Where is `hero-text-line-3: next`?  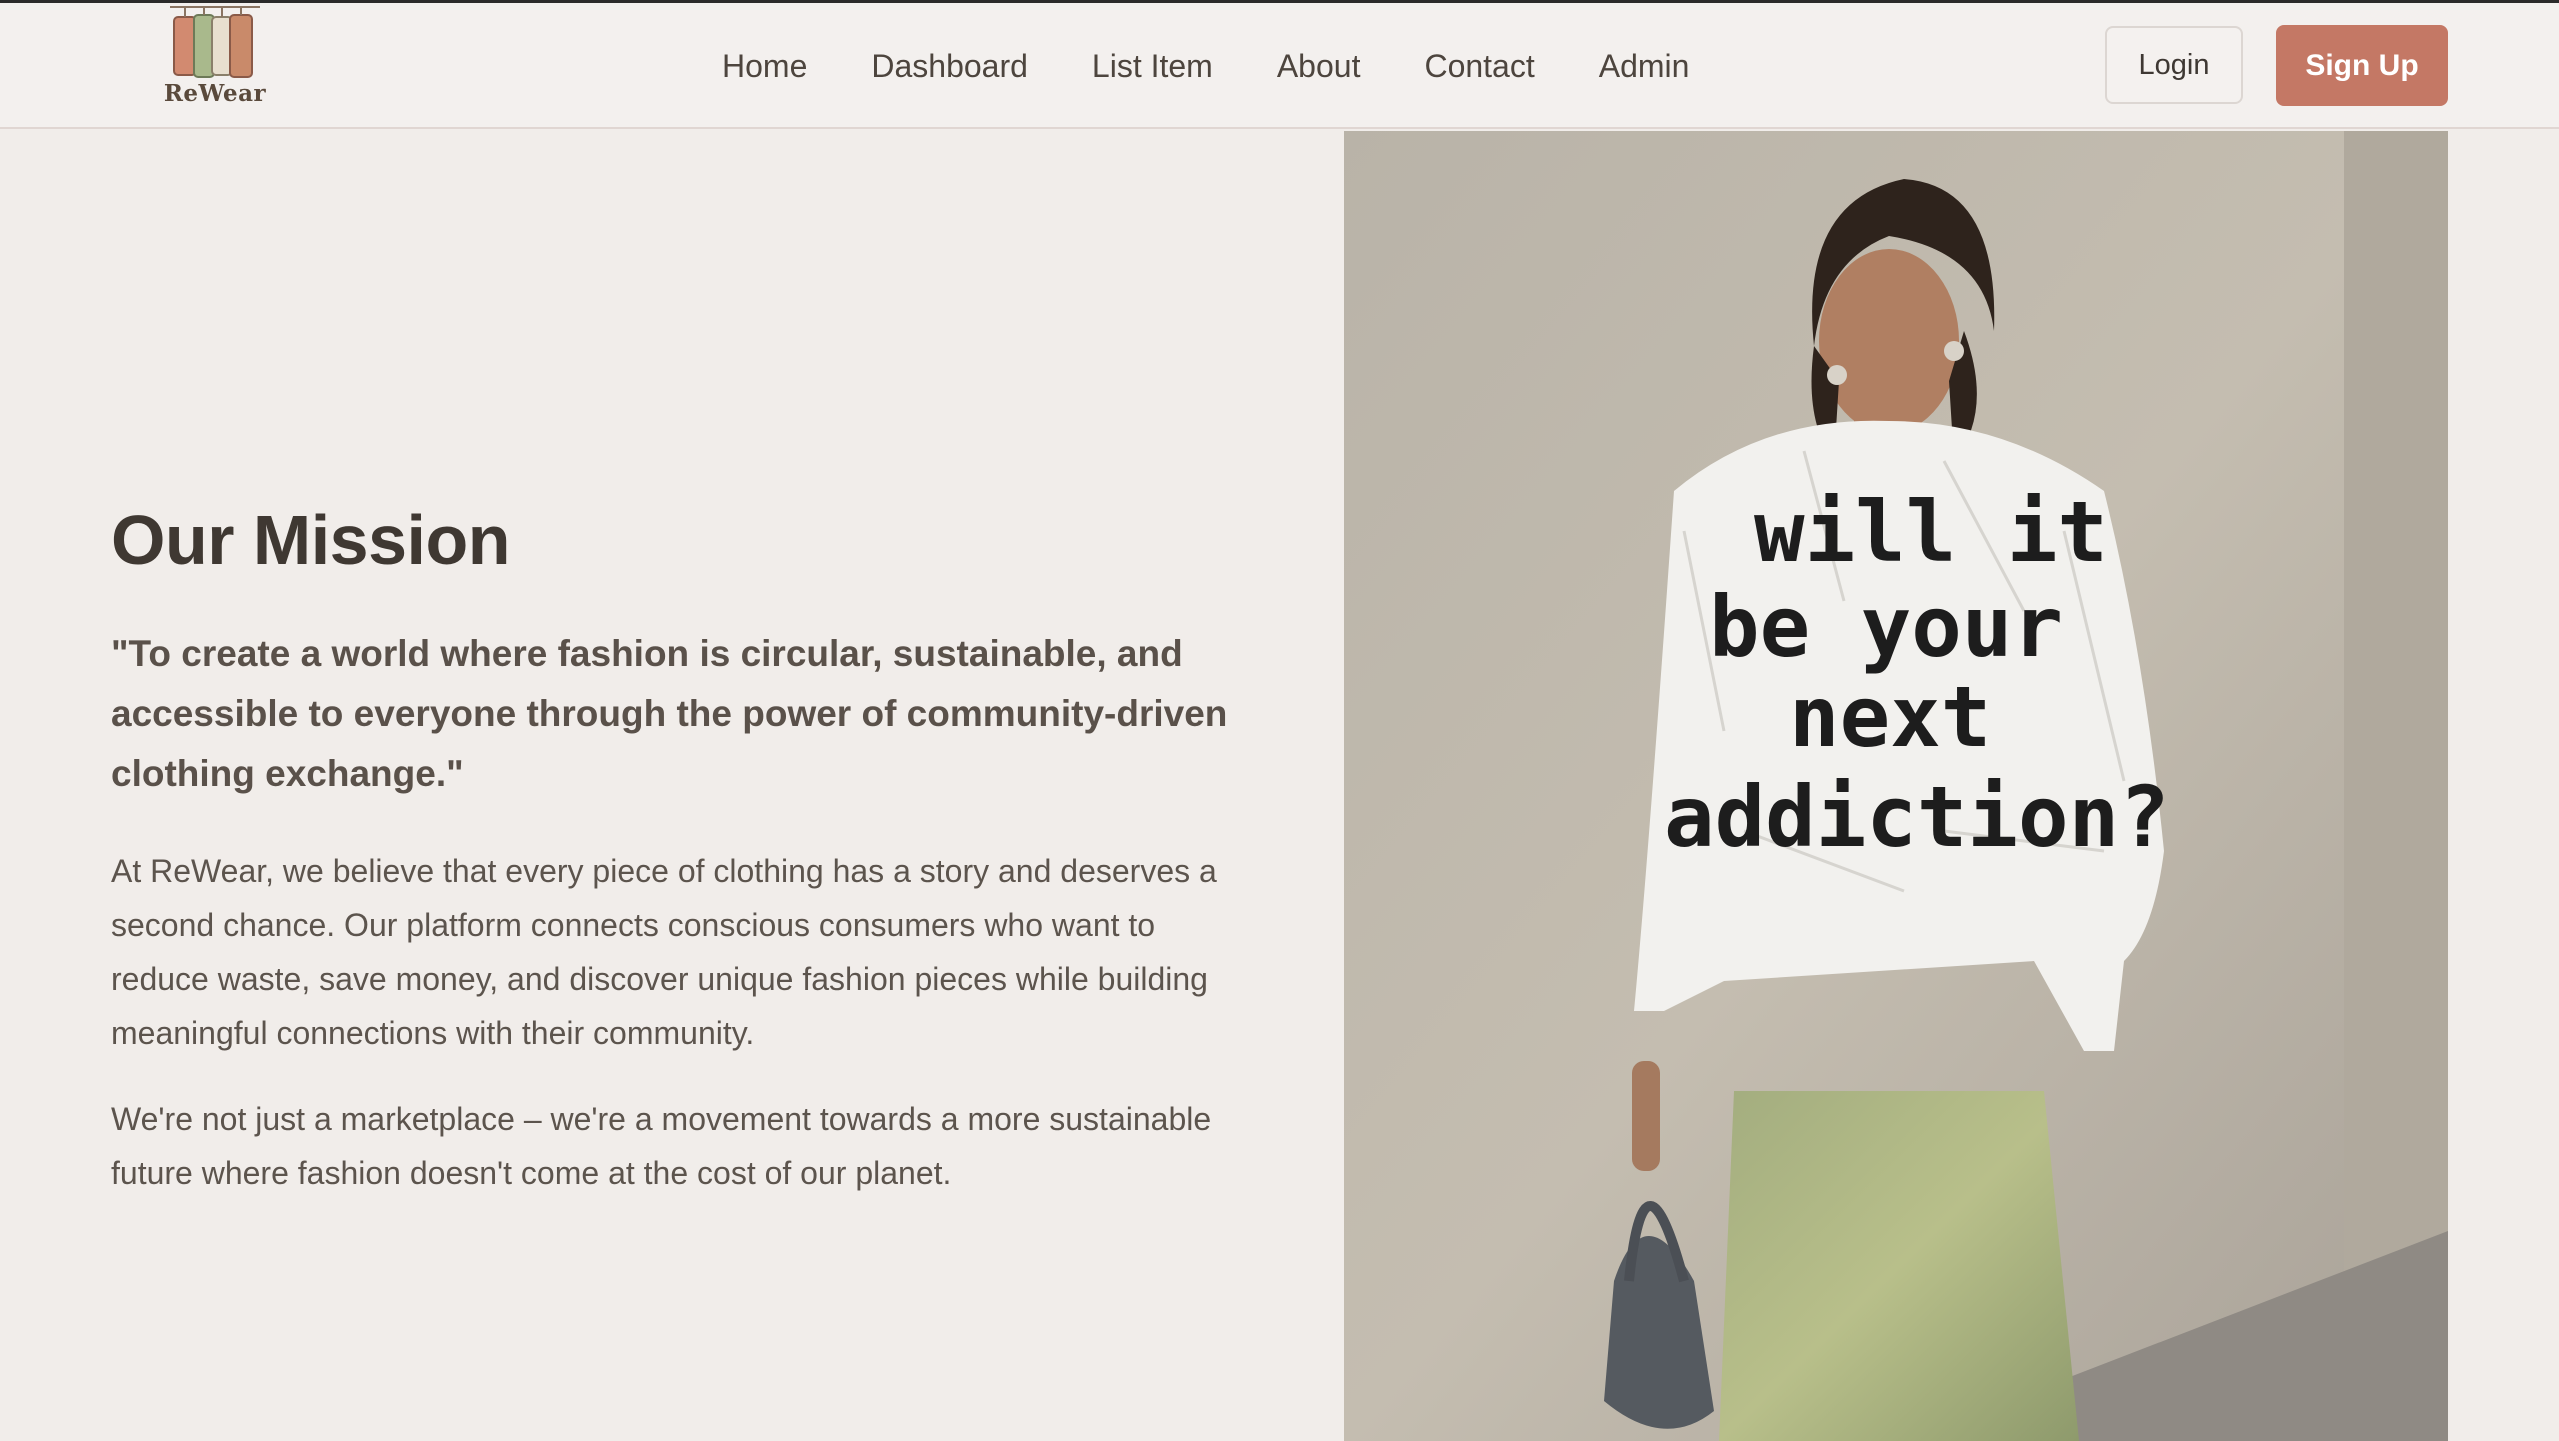
hero-text-line-3: next is located at coordinates (1890, 717).